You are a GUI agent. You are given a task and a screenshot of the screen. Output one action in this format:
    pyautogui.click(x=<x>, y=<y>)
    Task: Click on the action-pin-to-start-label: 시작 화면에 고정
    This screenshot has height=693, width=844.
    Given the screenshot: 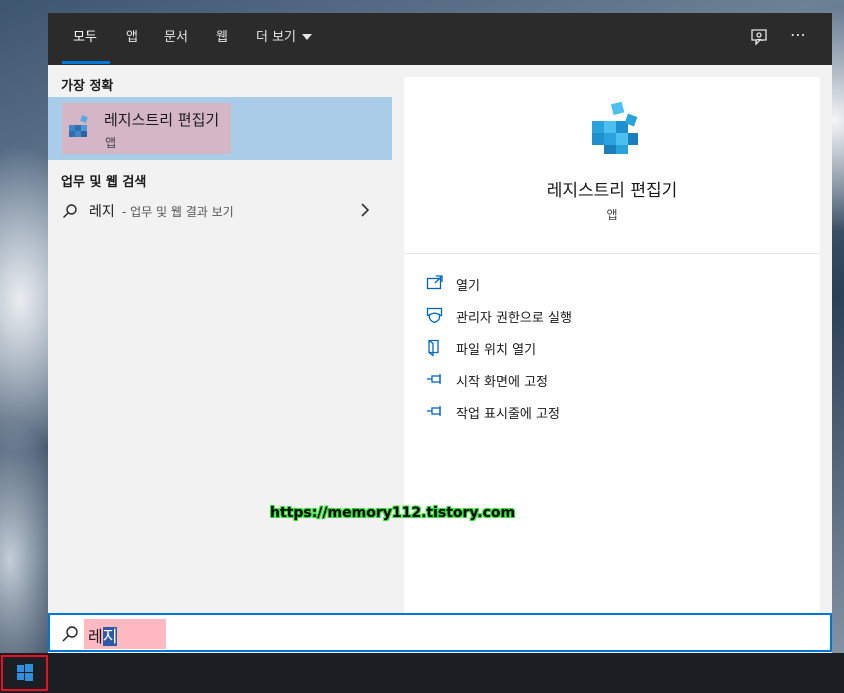 What is the action you would take?
    pyautogui.click(x=502, y=382)
    